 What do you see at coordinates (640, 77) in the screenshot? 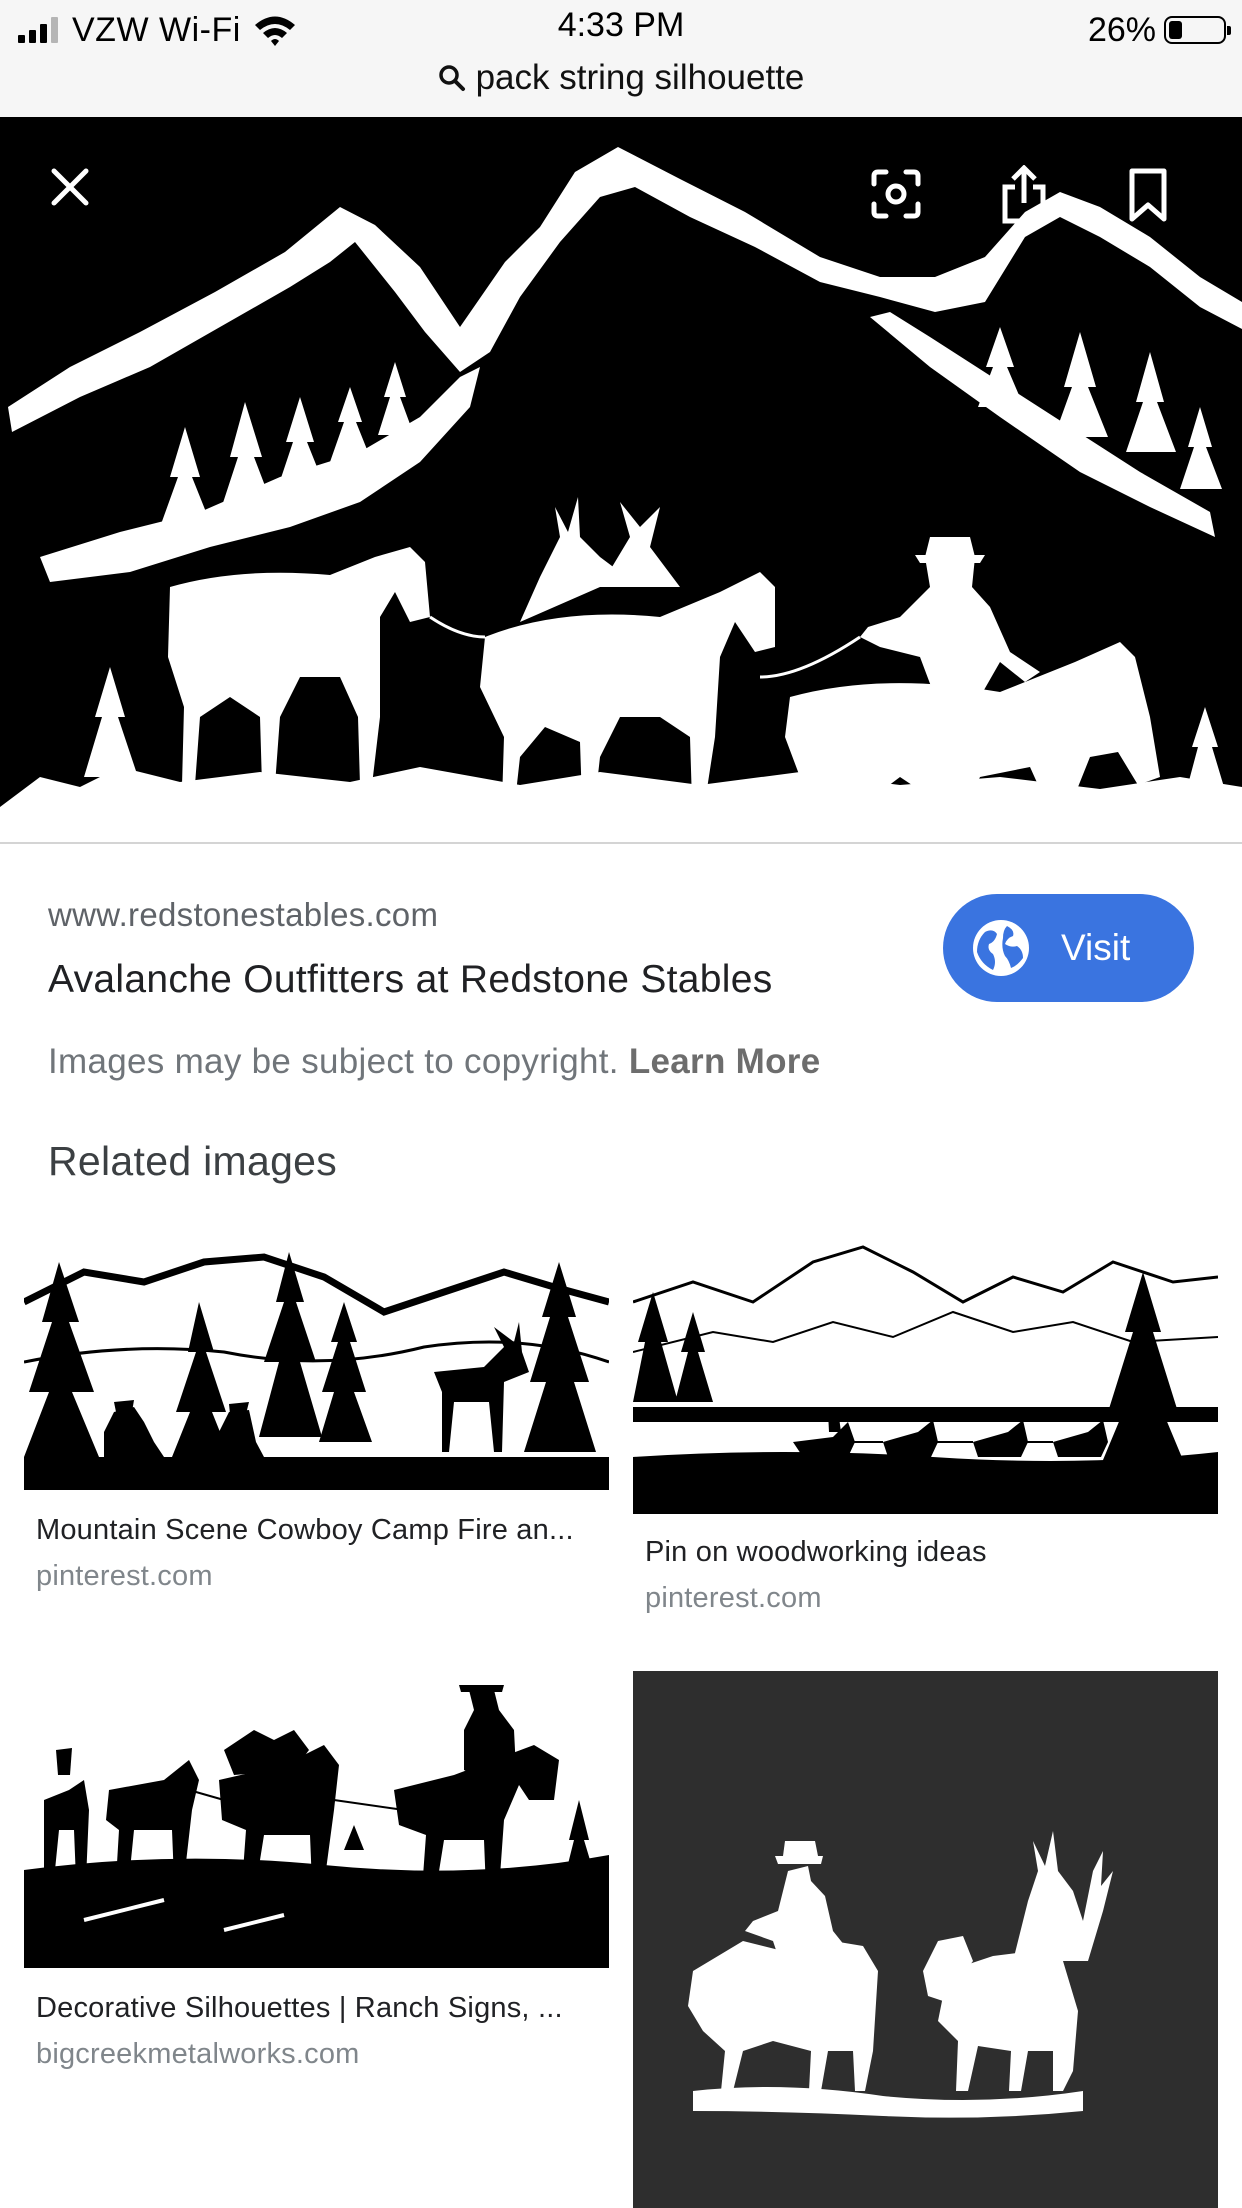
I see `search-query: pack string silhouette` at bounding box center [640, 77].